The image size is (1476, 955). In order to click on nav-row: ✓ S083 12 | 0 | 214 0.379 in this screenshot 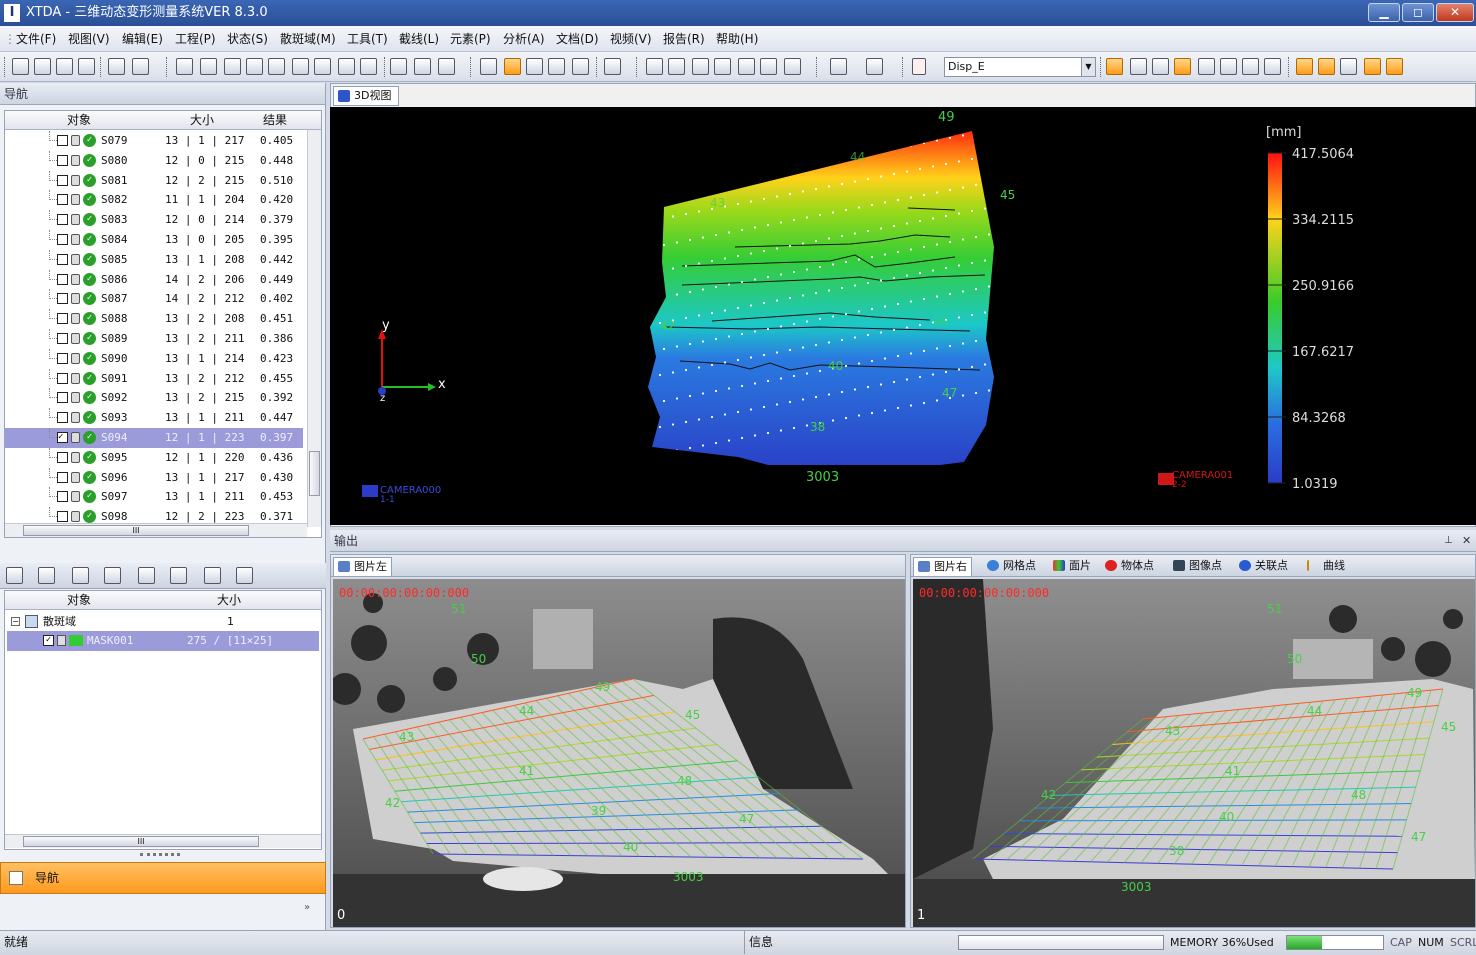, I will do `click(154, 220)`.